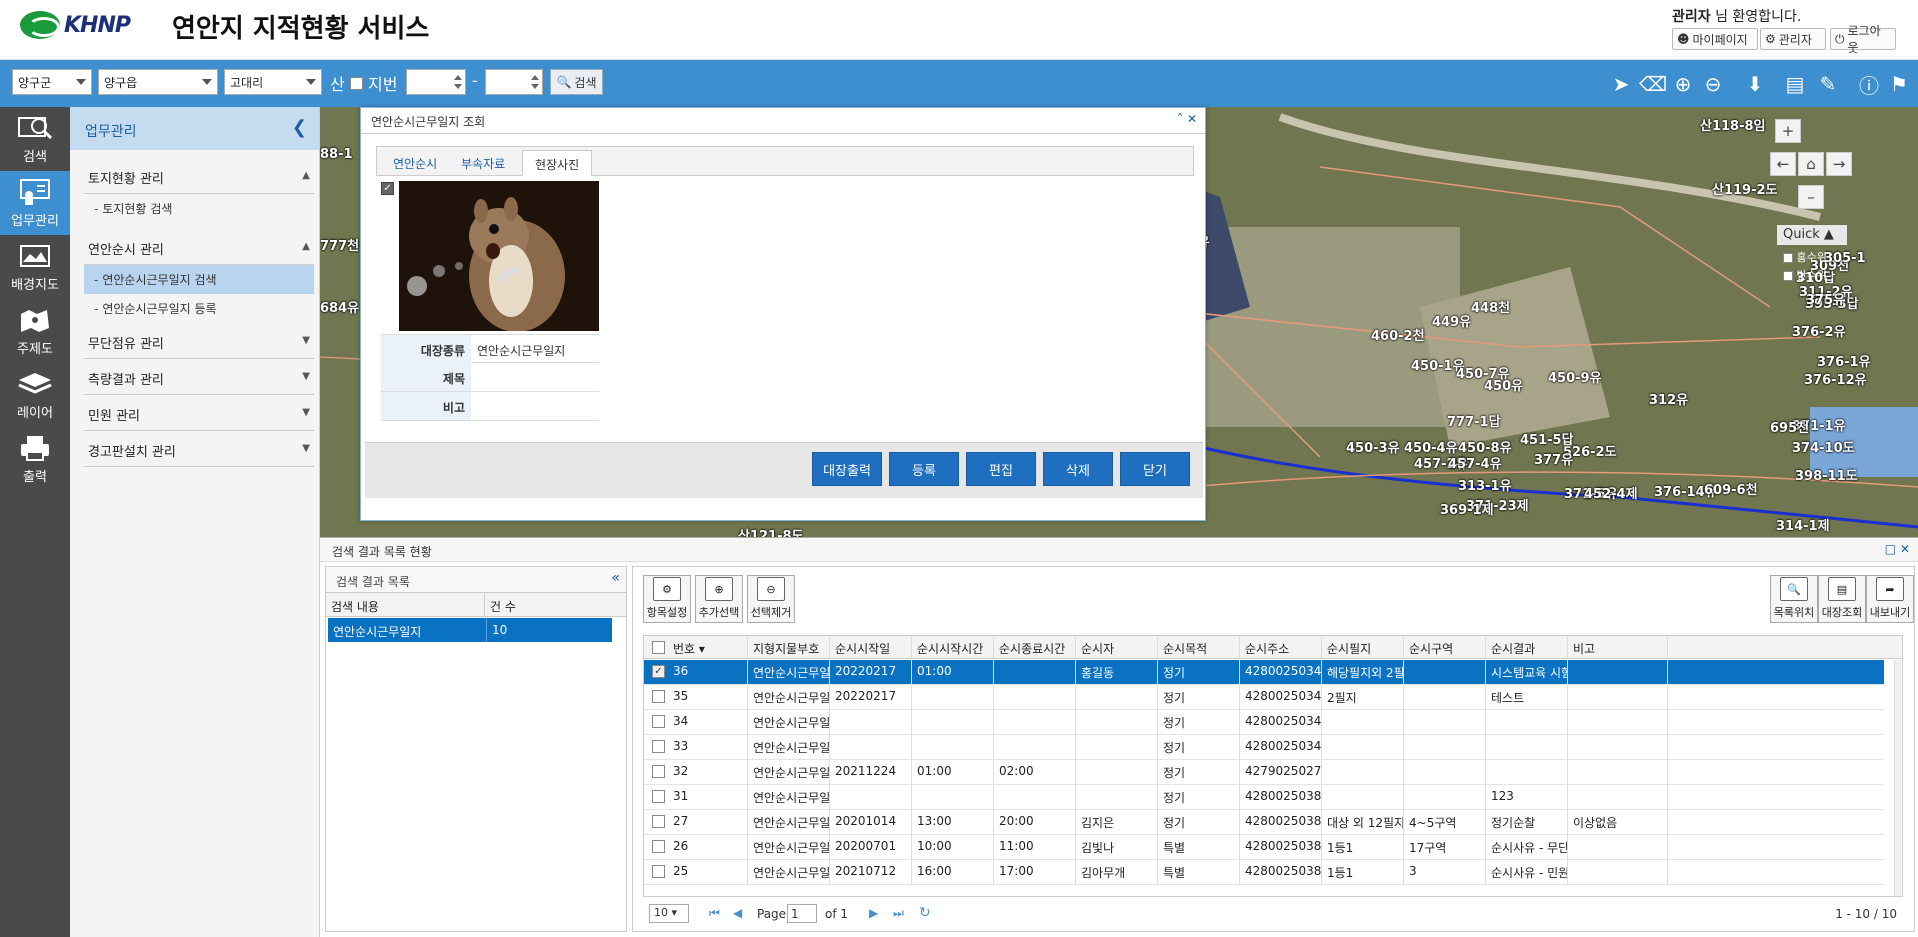 This screenshot has width=1918, height=937. Describe the element at coordinates (35, 267) in the screenshot. I see `nav-basemap: 배경지도` at that location.